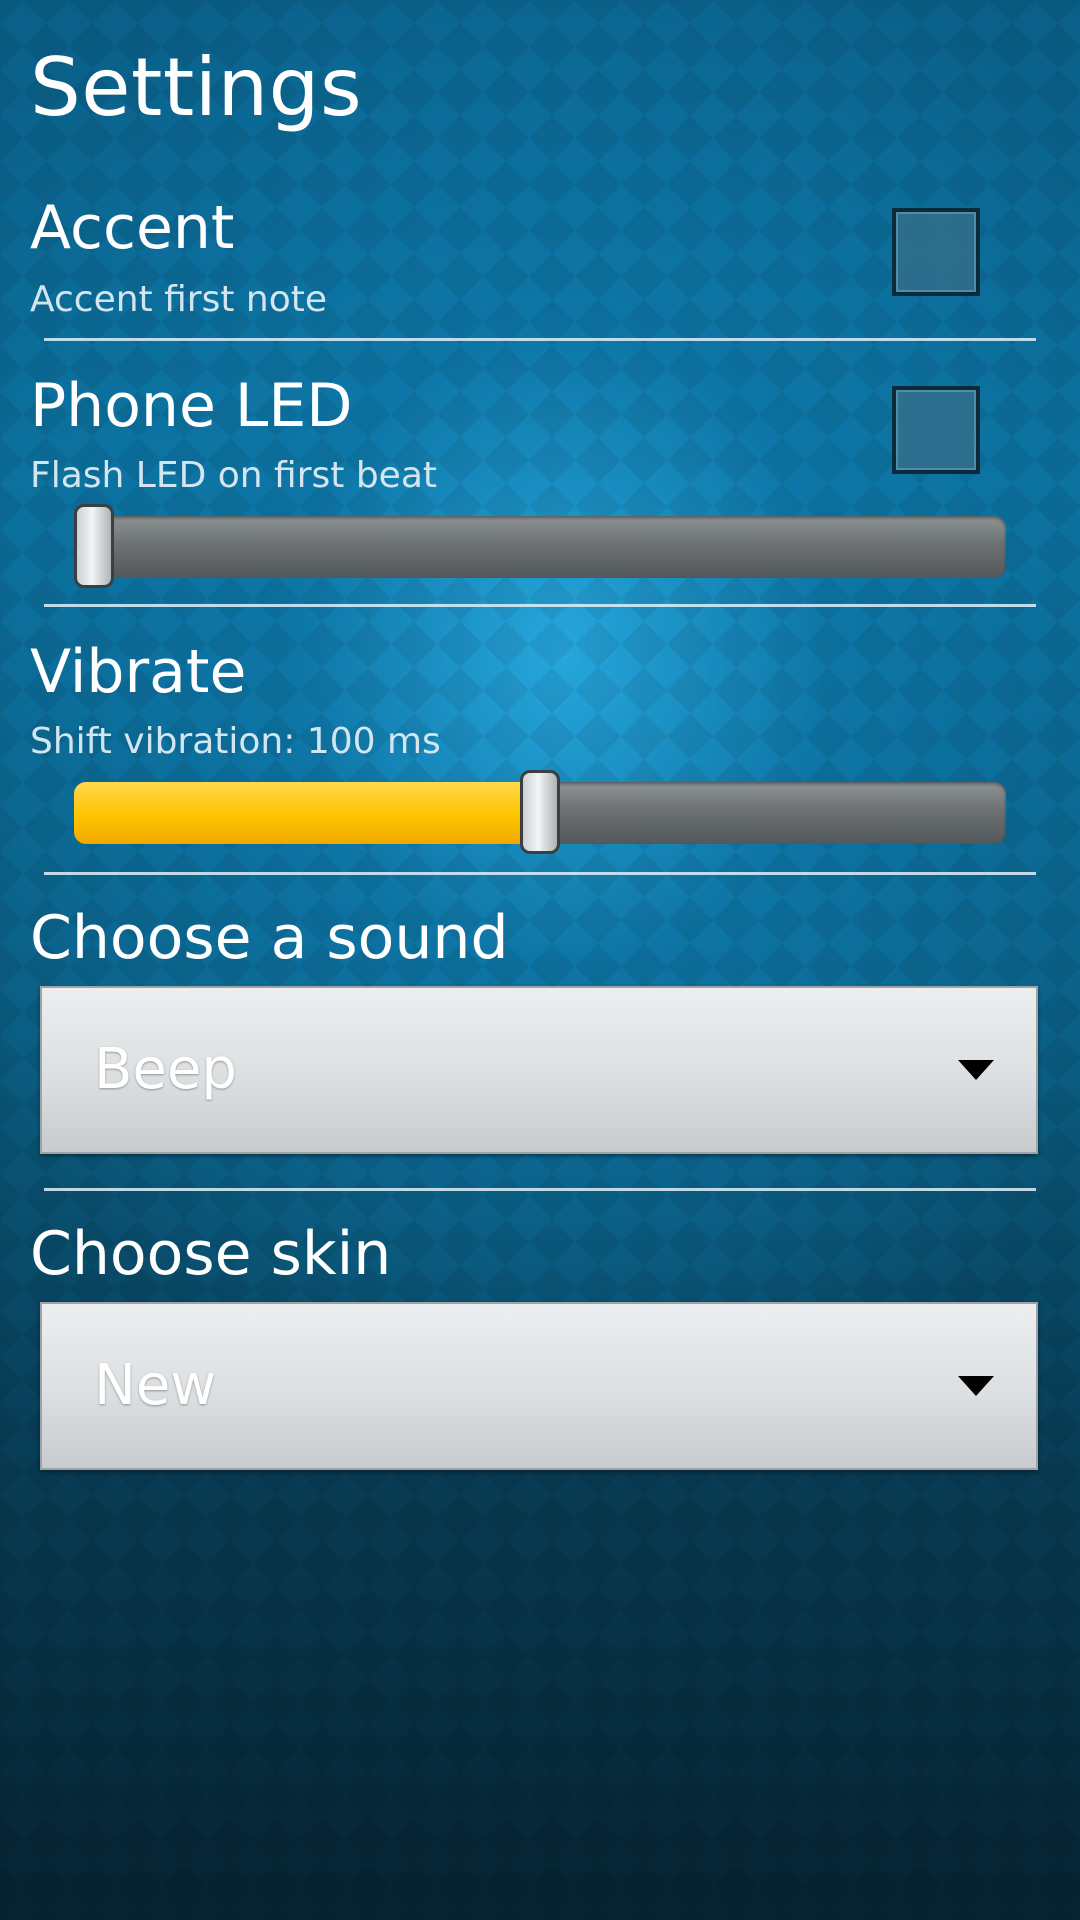 The image size is (1080, 1920). I want to click on sound-dropdown: Beep, so click(539, 1070).